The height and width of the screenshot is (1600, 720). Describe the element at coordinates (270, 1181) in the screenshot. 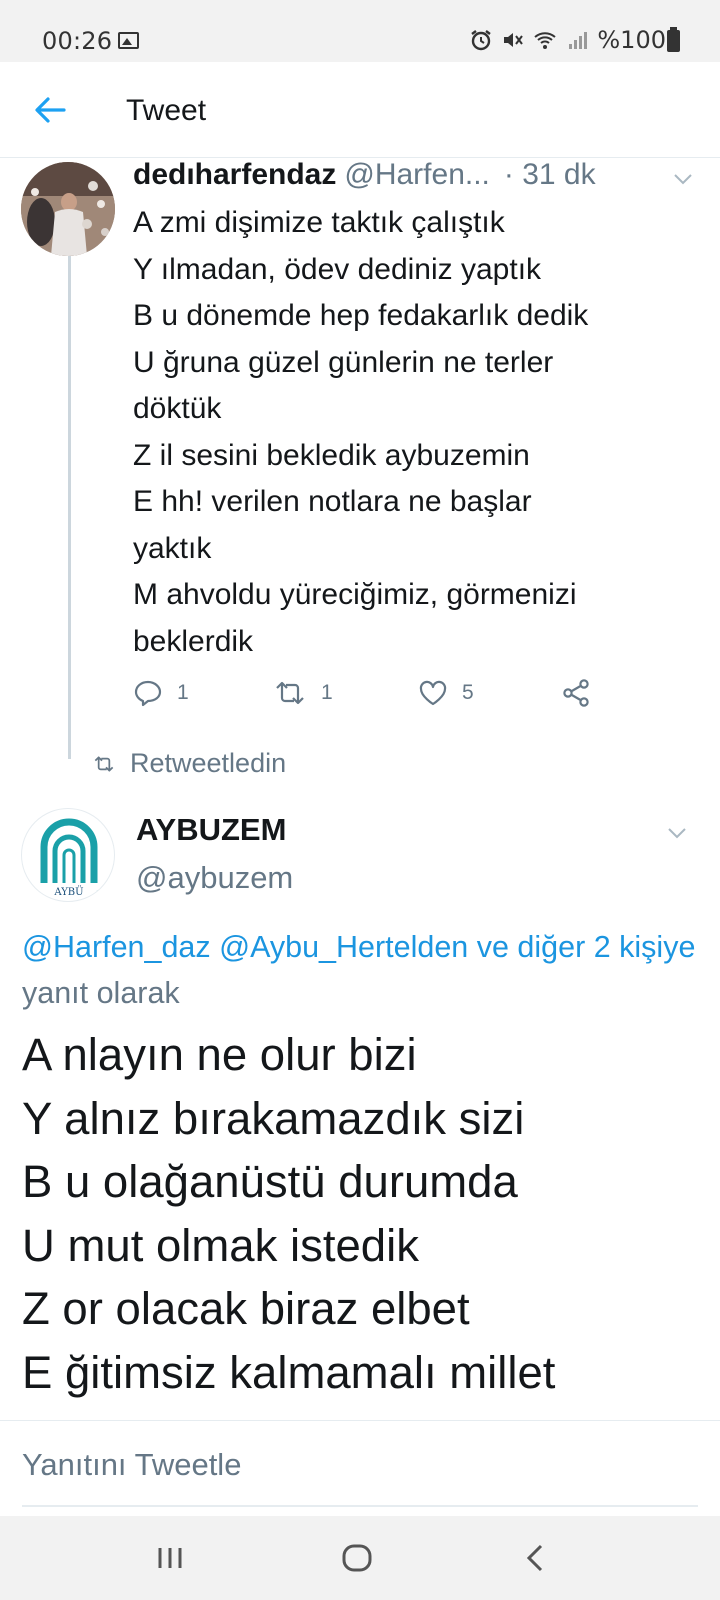

I see `tweet-line: B u olağanüstü durumda` at that location.